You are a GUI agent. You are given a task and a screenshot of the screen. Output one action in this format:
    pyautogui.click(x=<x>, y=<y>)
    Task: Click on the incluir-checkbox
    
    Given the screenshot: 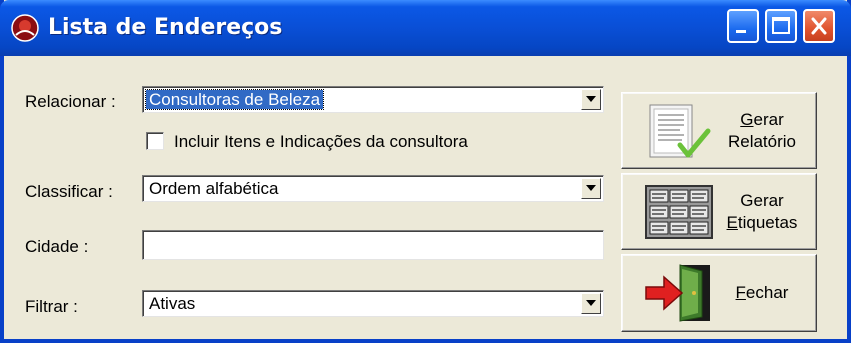 What is the action you would take?
    pyautogui.click(x=155, y=141)
    